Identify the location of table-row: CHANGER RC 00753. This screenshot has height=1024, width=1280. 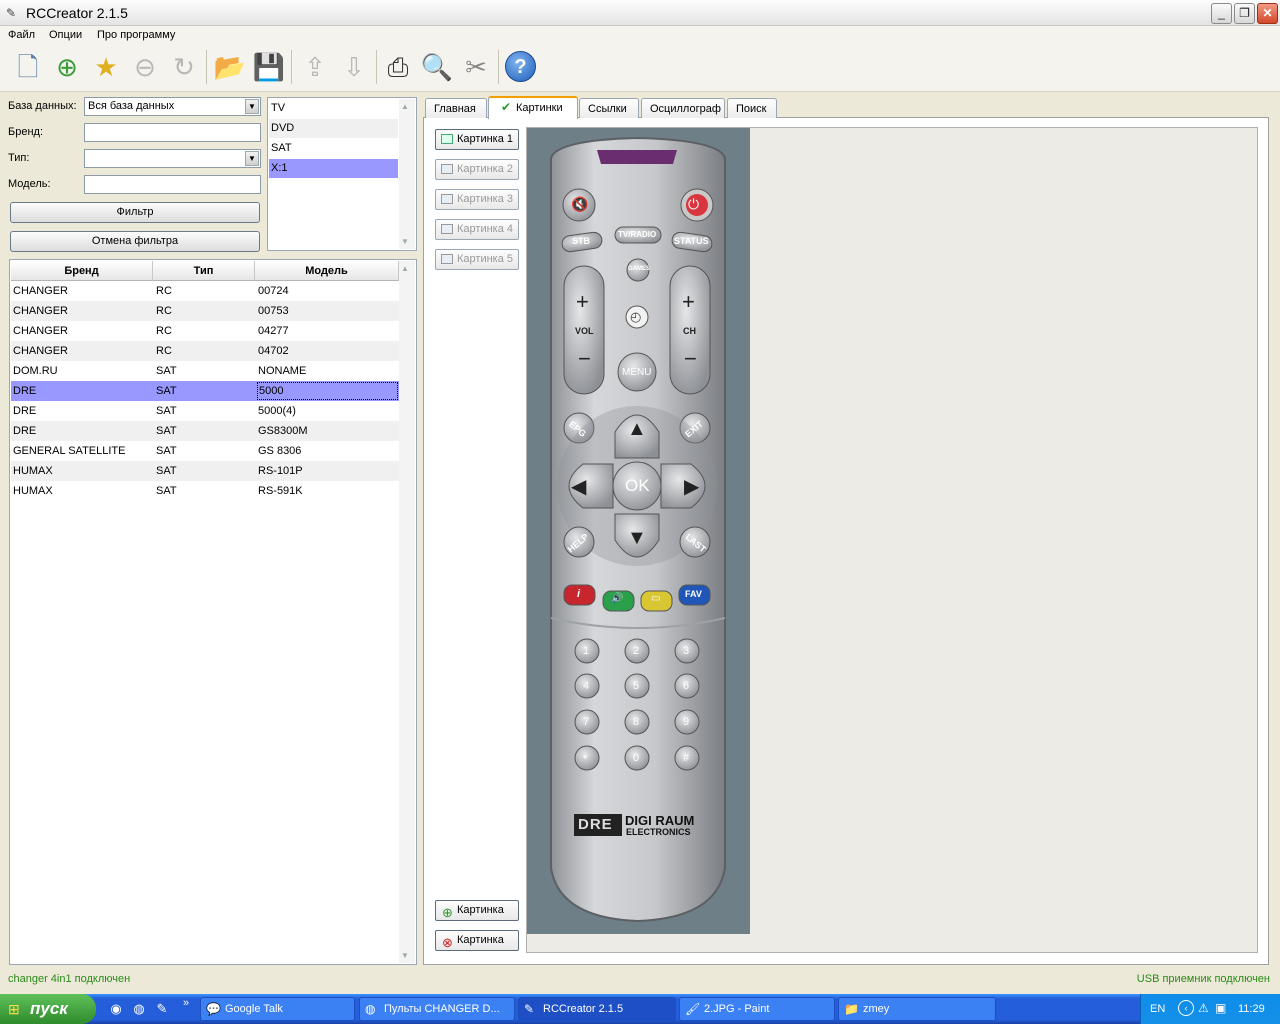
(205, 311).